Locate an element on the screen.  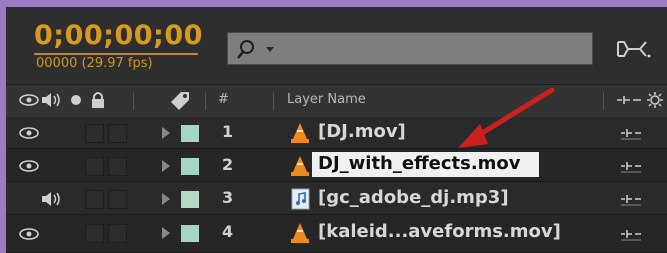
annotation-arrow is located at coordinates (506, 117).